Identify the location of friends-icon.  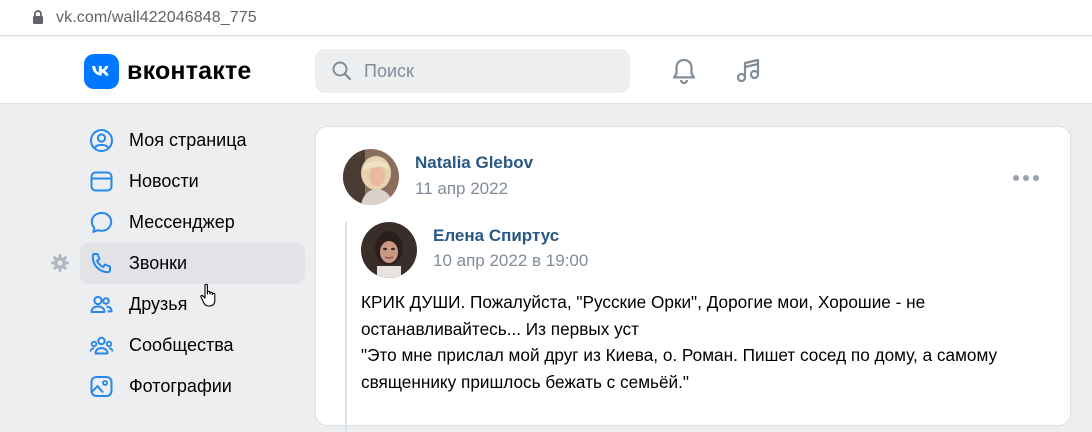
(101, 304).